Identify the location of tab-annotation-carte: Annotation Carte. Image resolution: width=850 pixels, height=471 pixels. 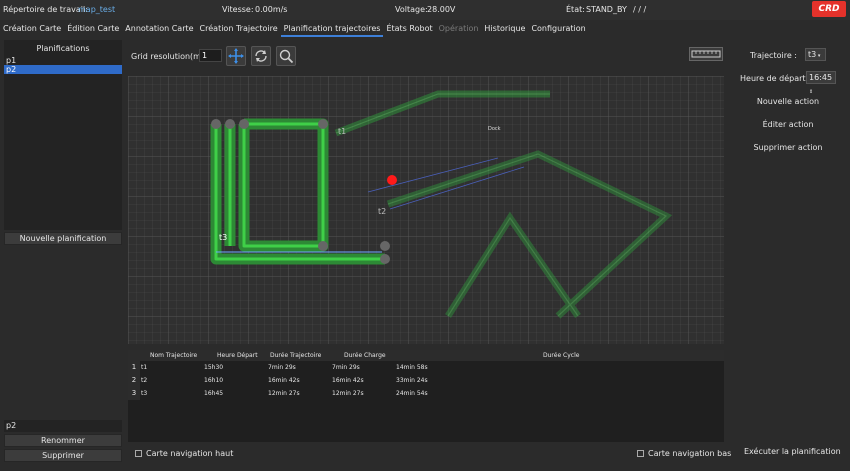
(159, 29).